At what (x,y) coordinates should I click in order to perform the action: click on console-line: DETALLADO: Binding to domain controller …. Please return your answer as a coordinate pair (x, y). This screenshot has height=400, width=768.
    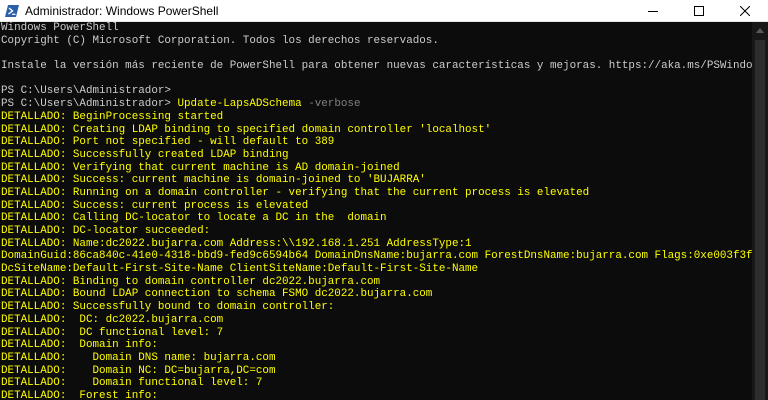
    Looking at the image, I should click on (191, 281).